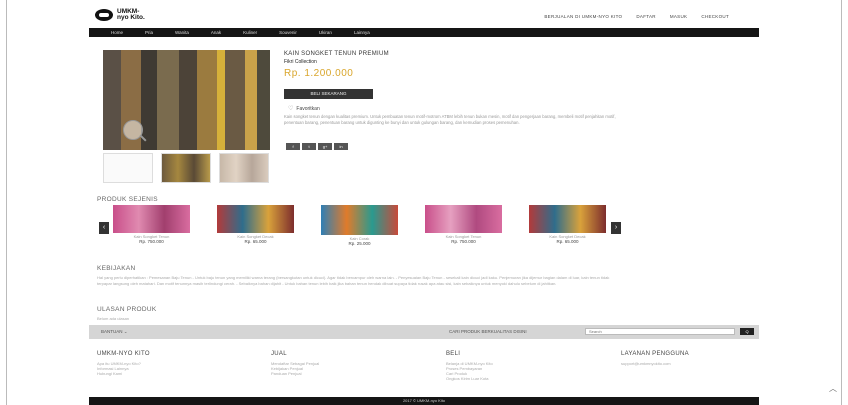 The image size is (848, 405). Describe the element at coordinates (616, 228) in the screenshot. I see `carousel-next-icon: ›` at that location.